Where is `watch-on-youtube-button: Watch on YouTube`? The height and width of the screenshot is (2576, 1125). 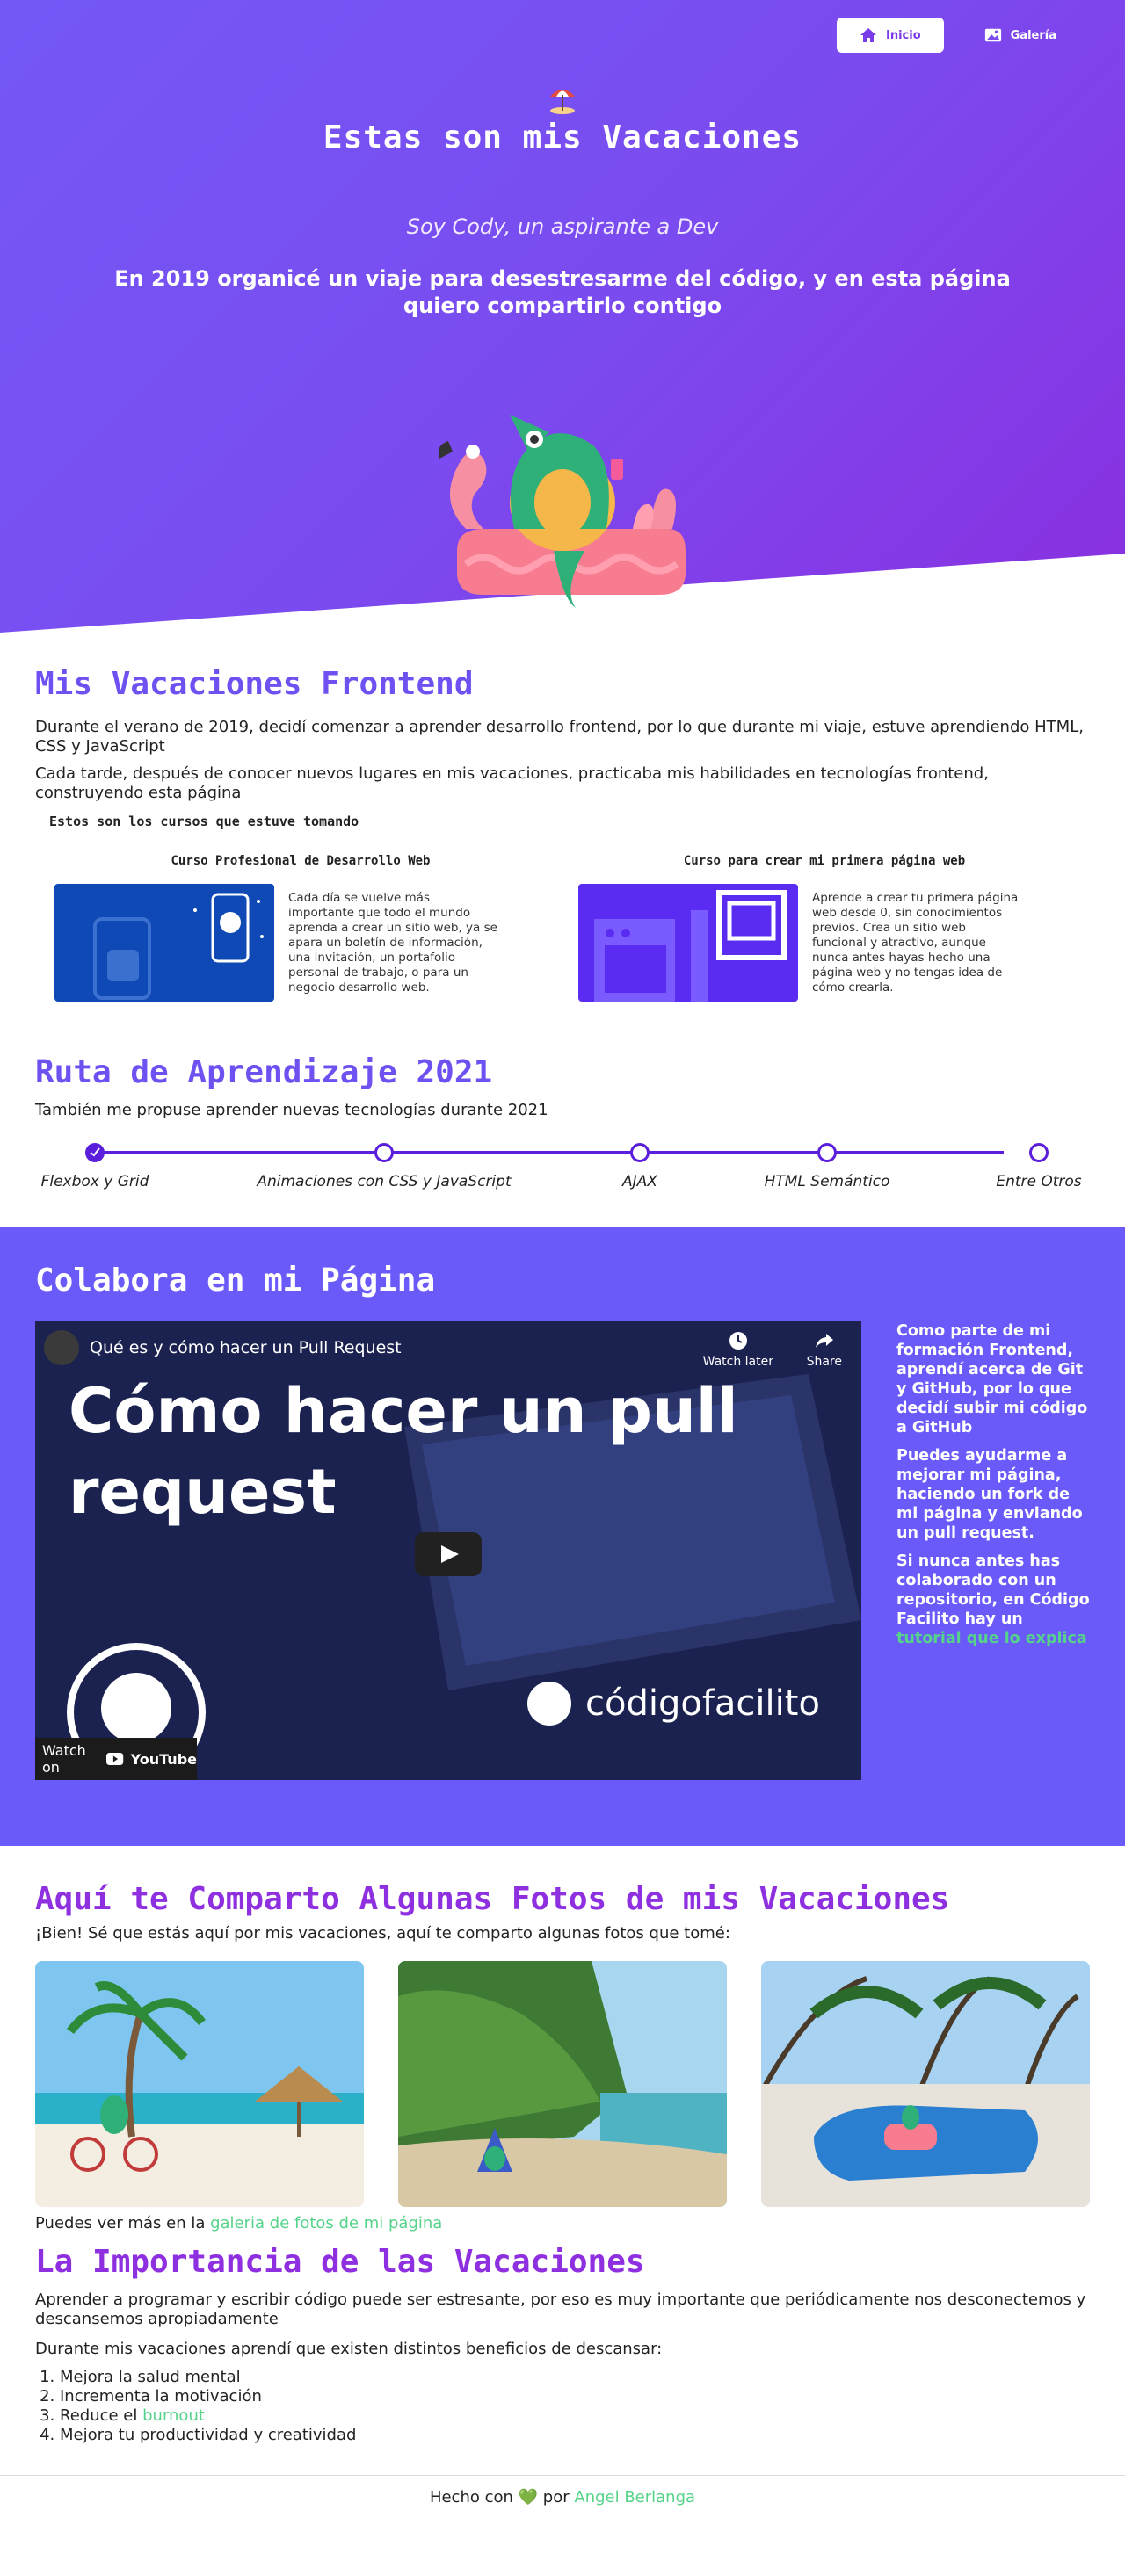 watch-on-youtube-button: Watch on YouTube is located at coordinates (116, 1759).